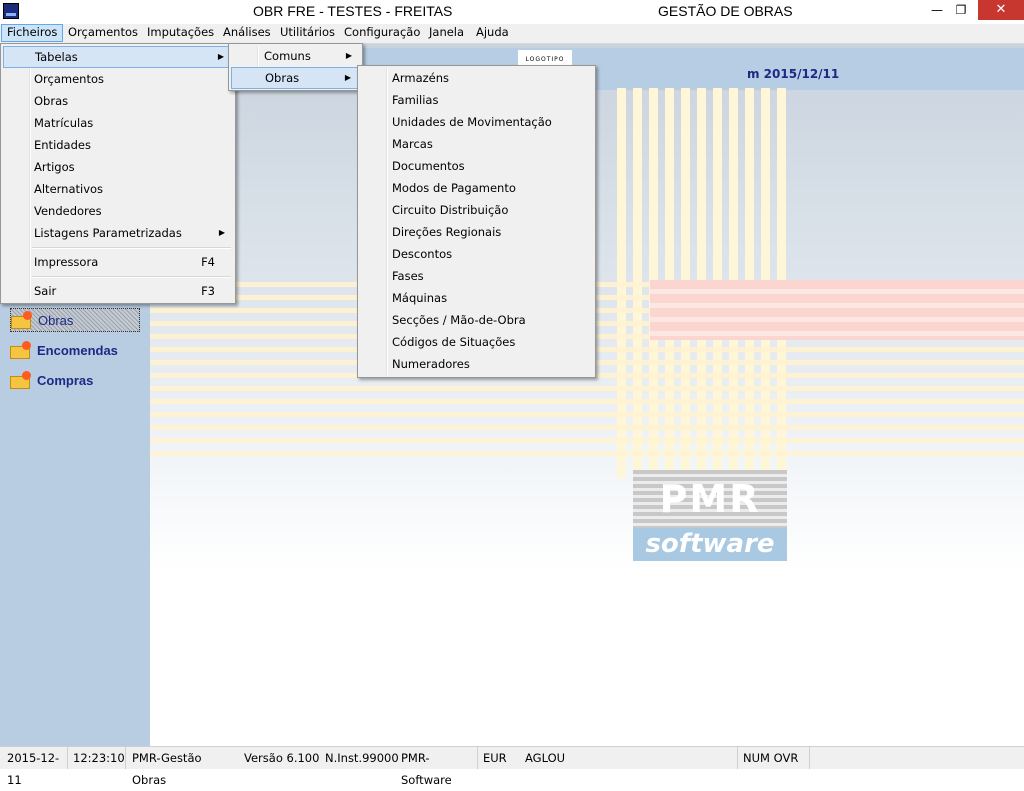 The height and width of the screenshot is (791, 1024). Describe the element at coordinates (118, 291) in the screenshot. I see `menu-item-sair: Sair F3` at that location.